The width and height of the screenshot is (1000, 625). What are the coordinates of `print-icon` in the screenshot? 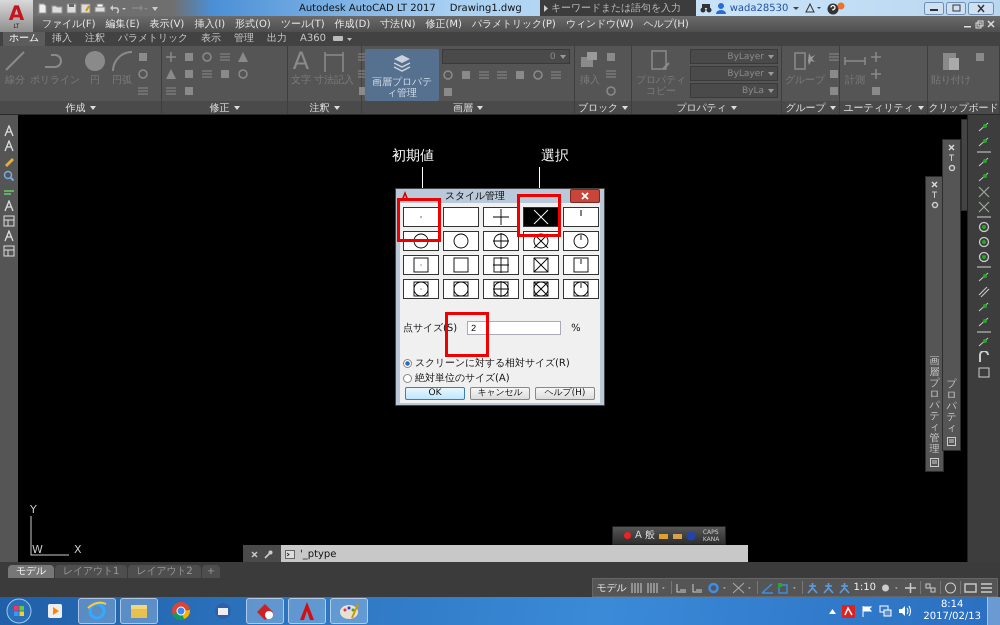 It's located at (100, 8).